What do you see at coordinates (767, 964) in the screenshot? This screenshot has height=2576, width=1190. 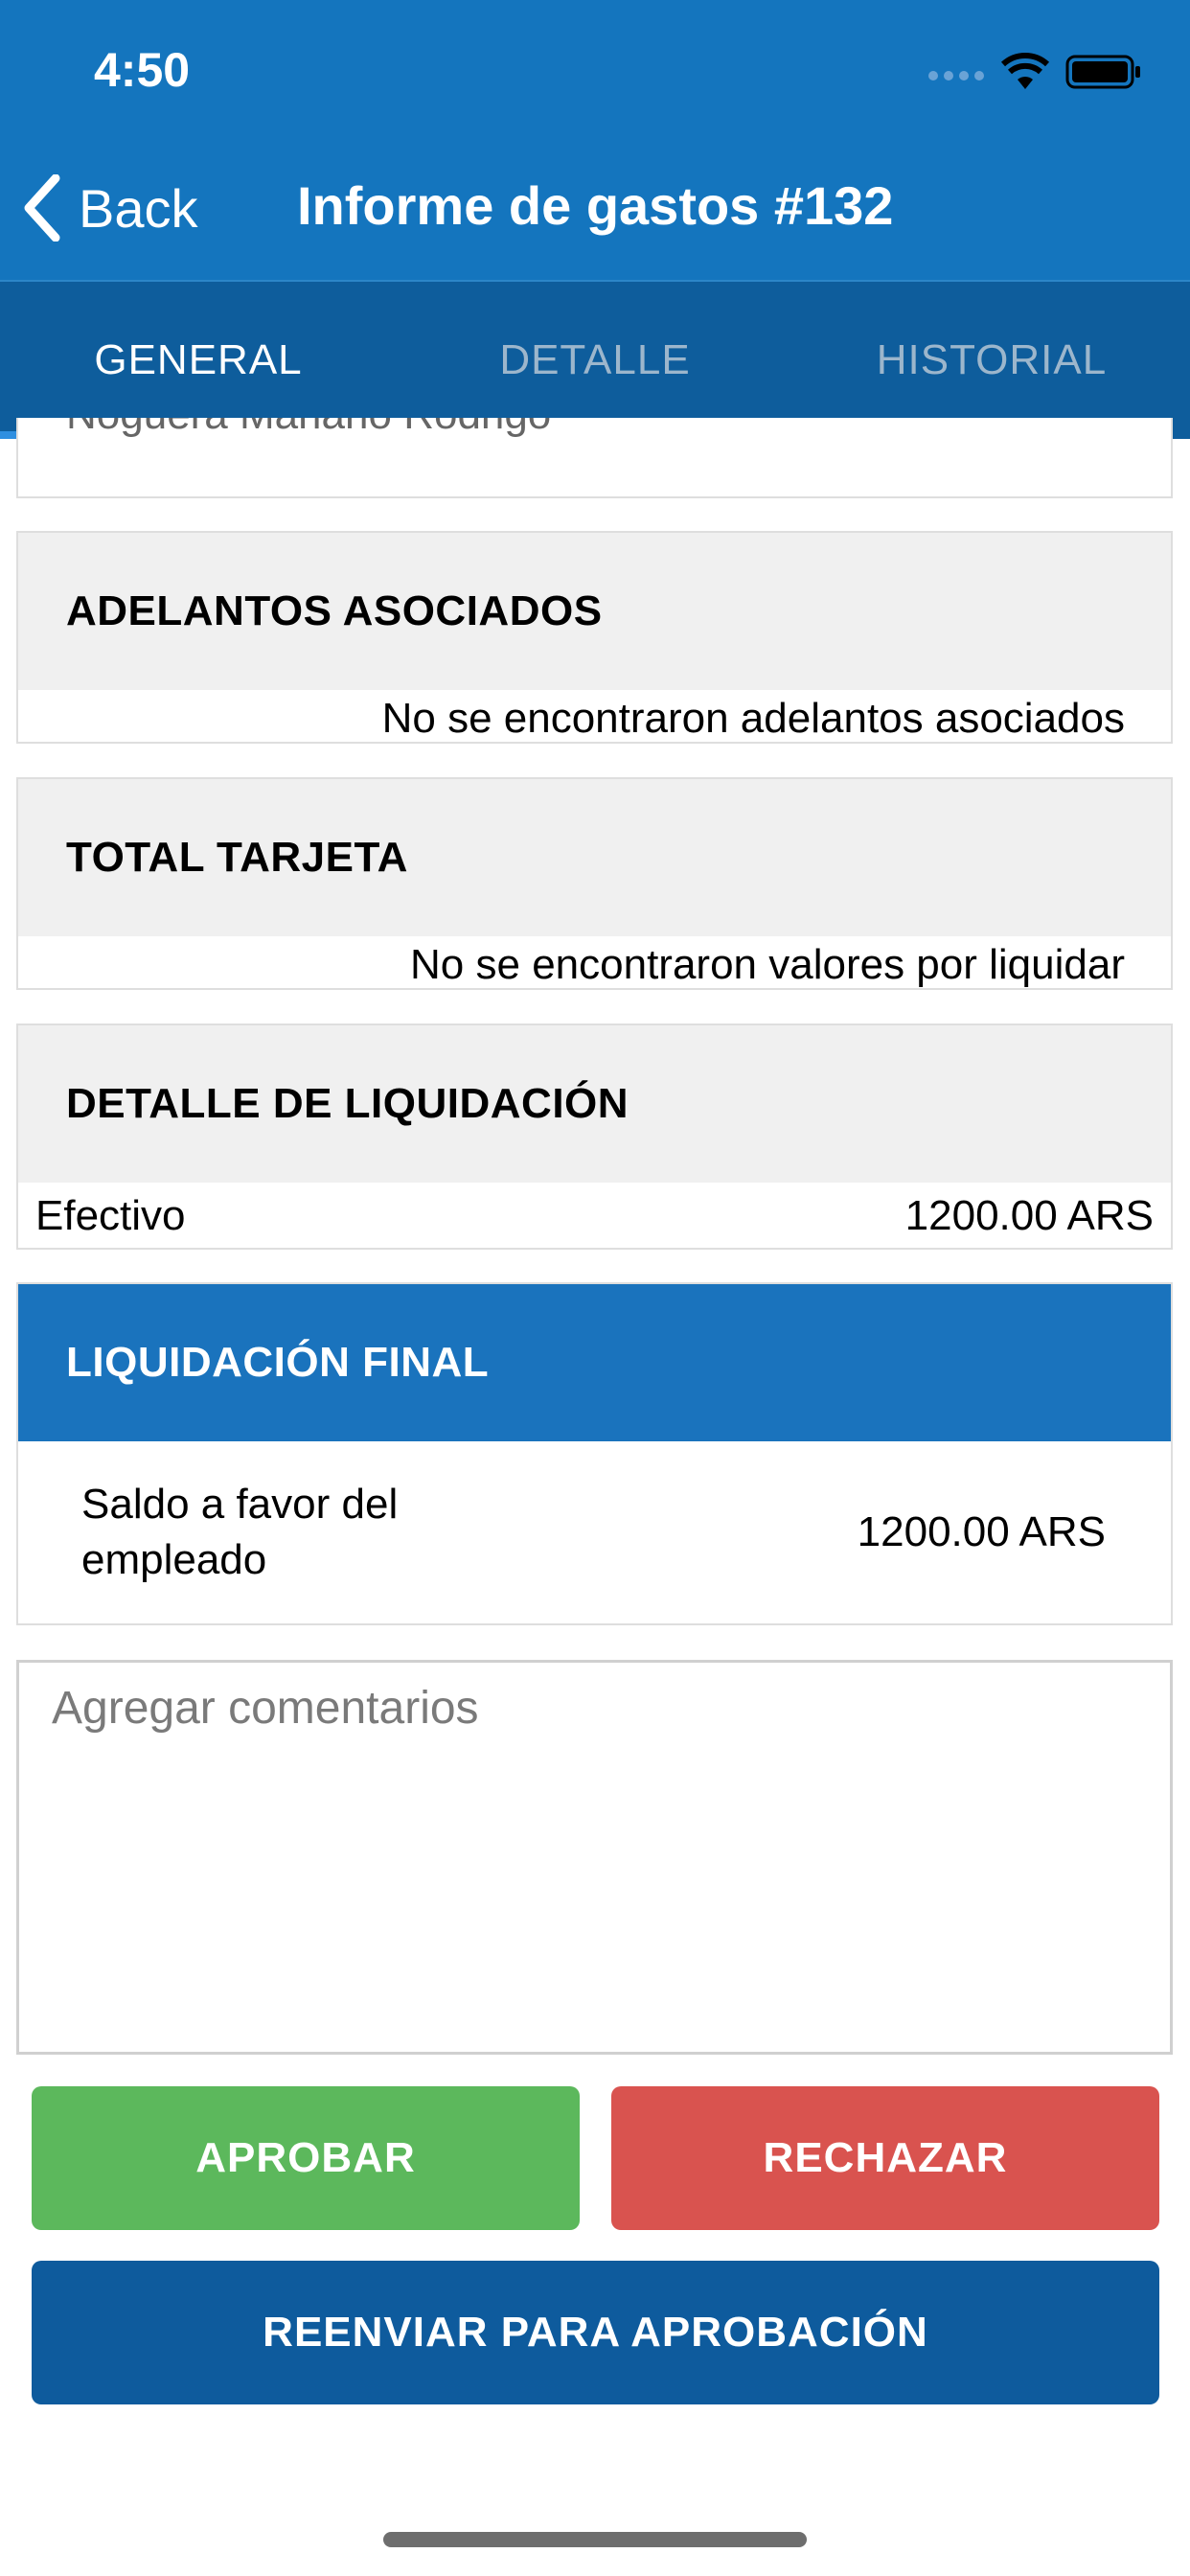 I see `card-total-message: No se encontraron valores por liquidar` at bounding box center [767, 964].